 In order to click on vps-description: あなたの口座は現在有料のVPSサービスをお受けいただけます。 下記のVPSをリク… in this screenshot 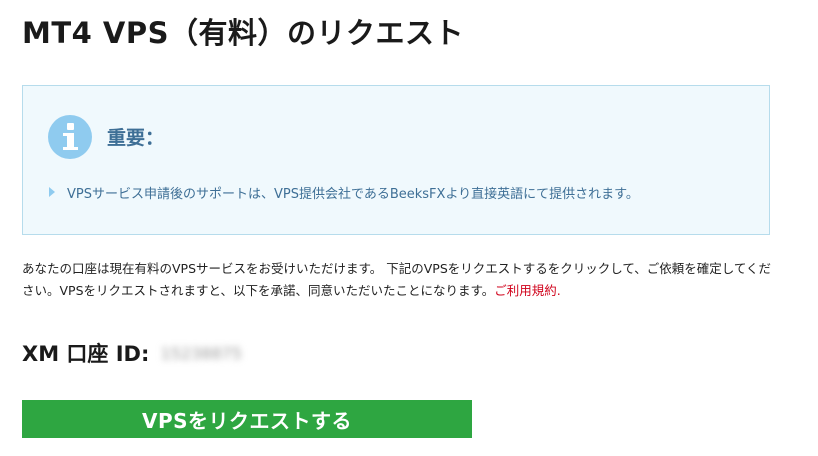, I will do `click(402, 280)`.